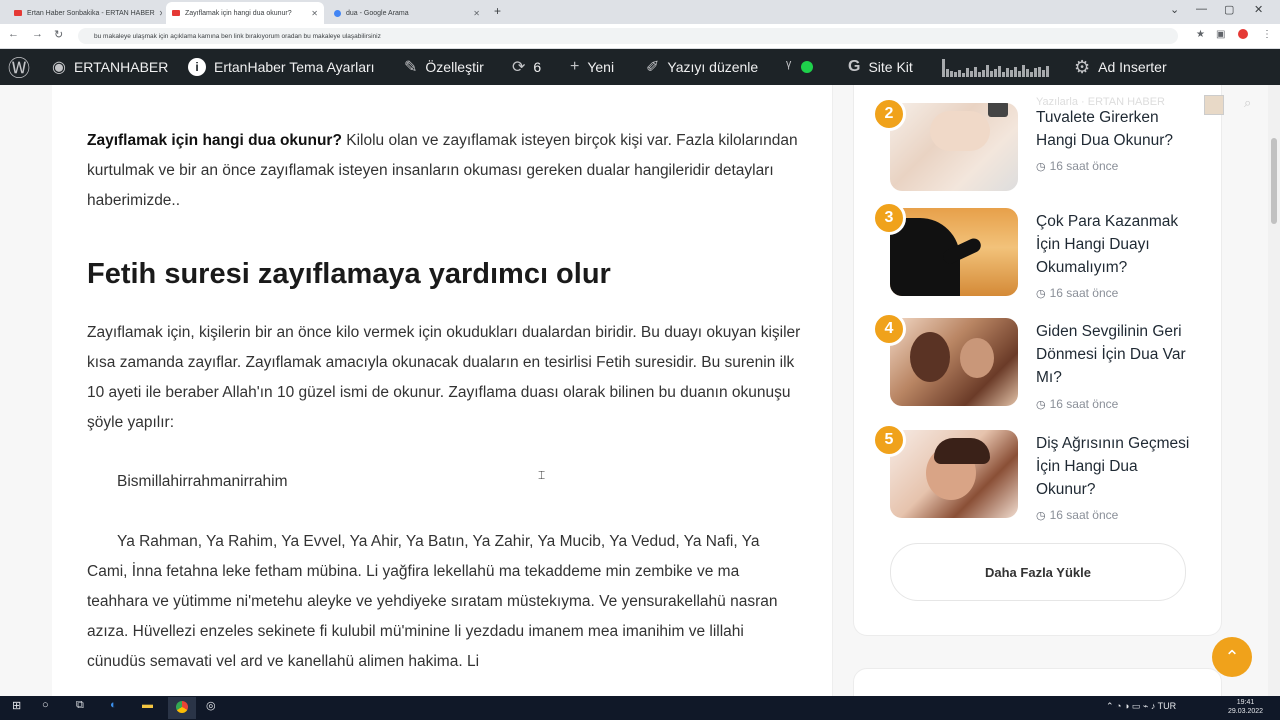 The image size is (1280, 720). I want to click on theme-settings-label: ErtanHaber Tema Ayarları, so click(294, 67).